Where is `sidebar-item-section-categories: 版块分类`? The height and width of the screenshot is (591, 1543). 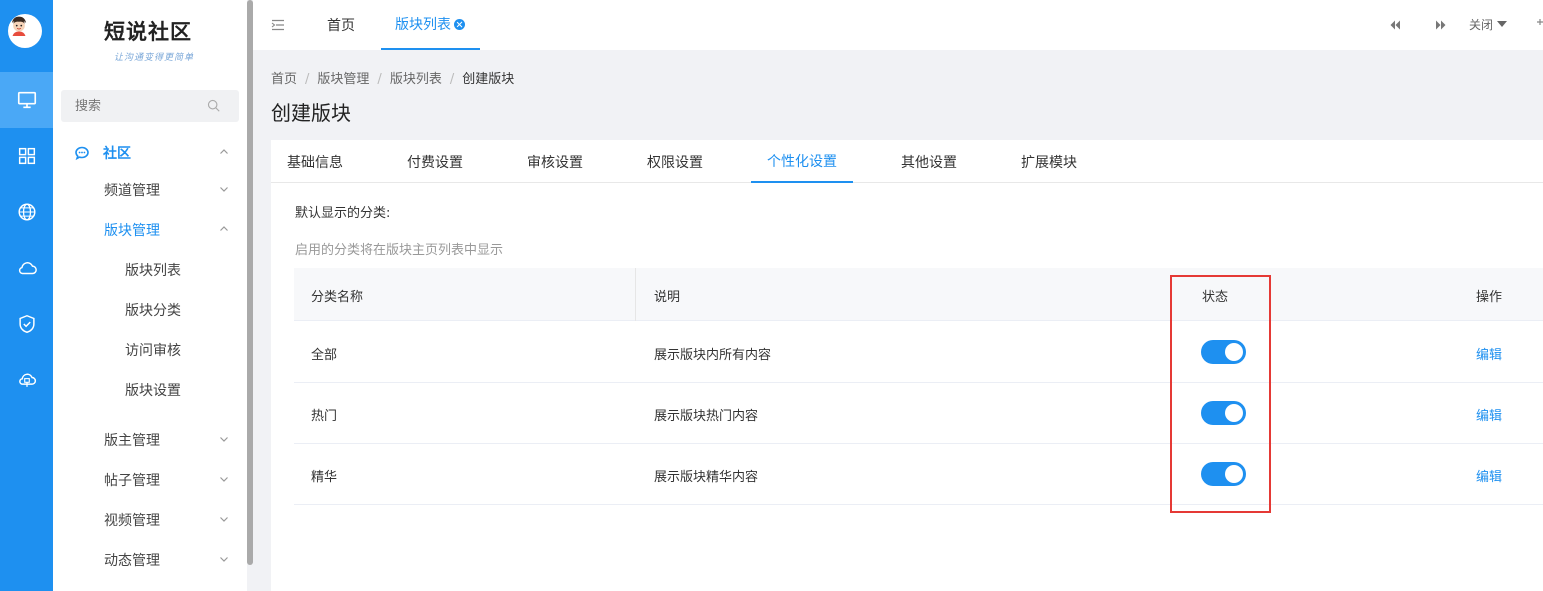
sidebar-item-section-categories: 版块分类 is located at coordinates (150, 310).